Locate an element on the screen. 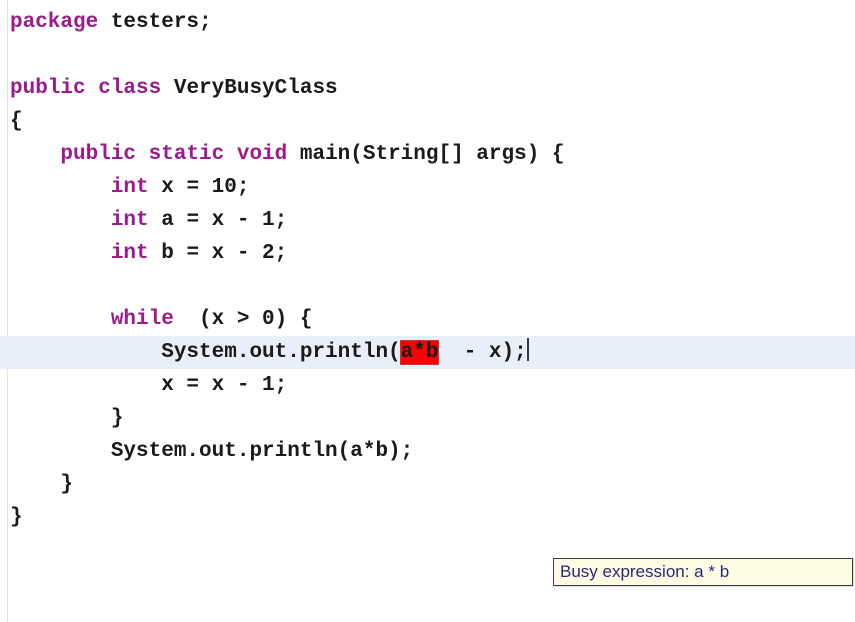  code-token: public class is located at coordinates (86, 88).